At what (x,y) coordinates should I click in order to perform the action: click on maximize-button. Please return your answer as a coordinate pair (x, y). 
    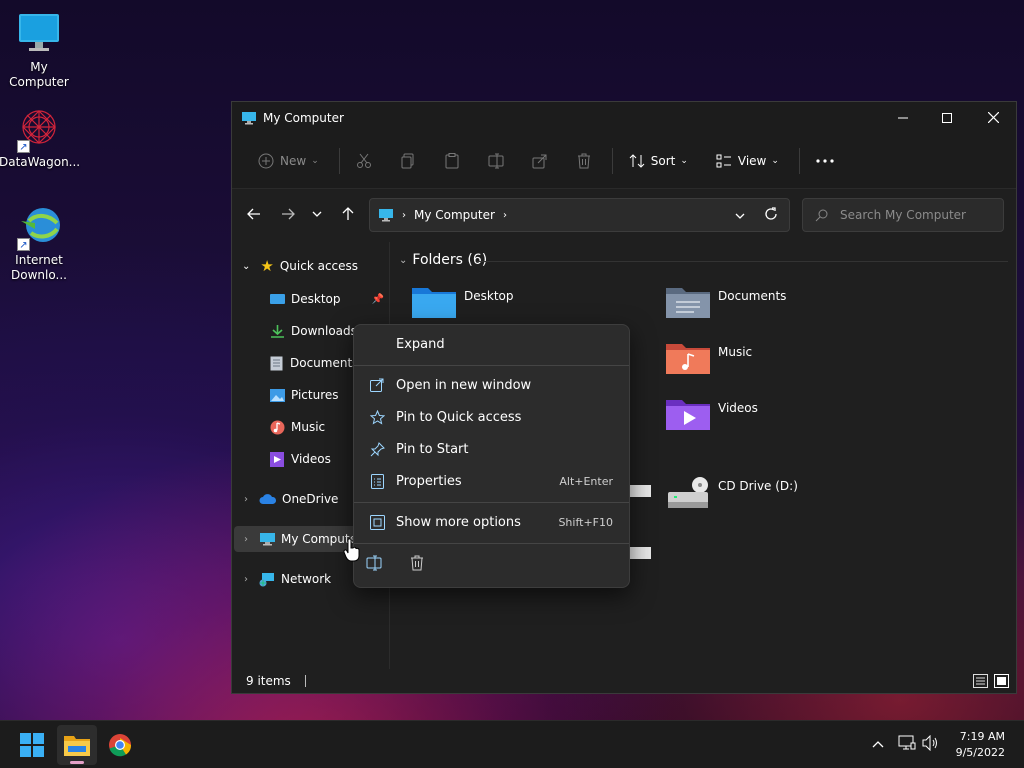
    Looking at the image, I should click on (947, 117).